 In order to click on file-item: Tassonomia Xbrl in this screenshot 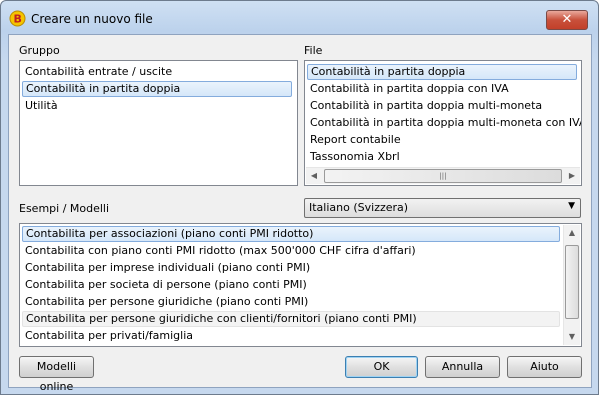, I will do `click(353, 157)`.